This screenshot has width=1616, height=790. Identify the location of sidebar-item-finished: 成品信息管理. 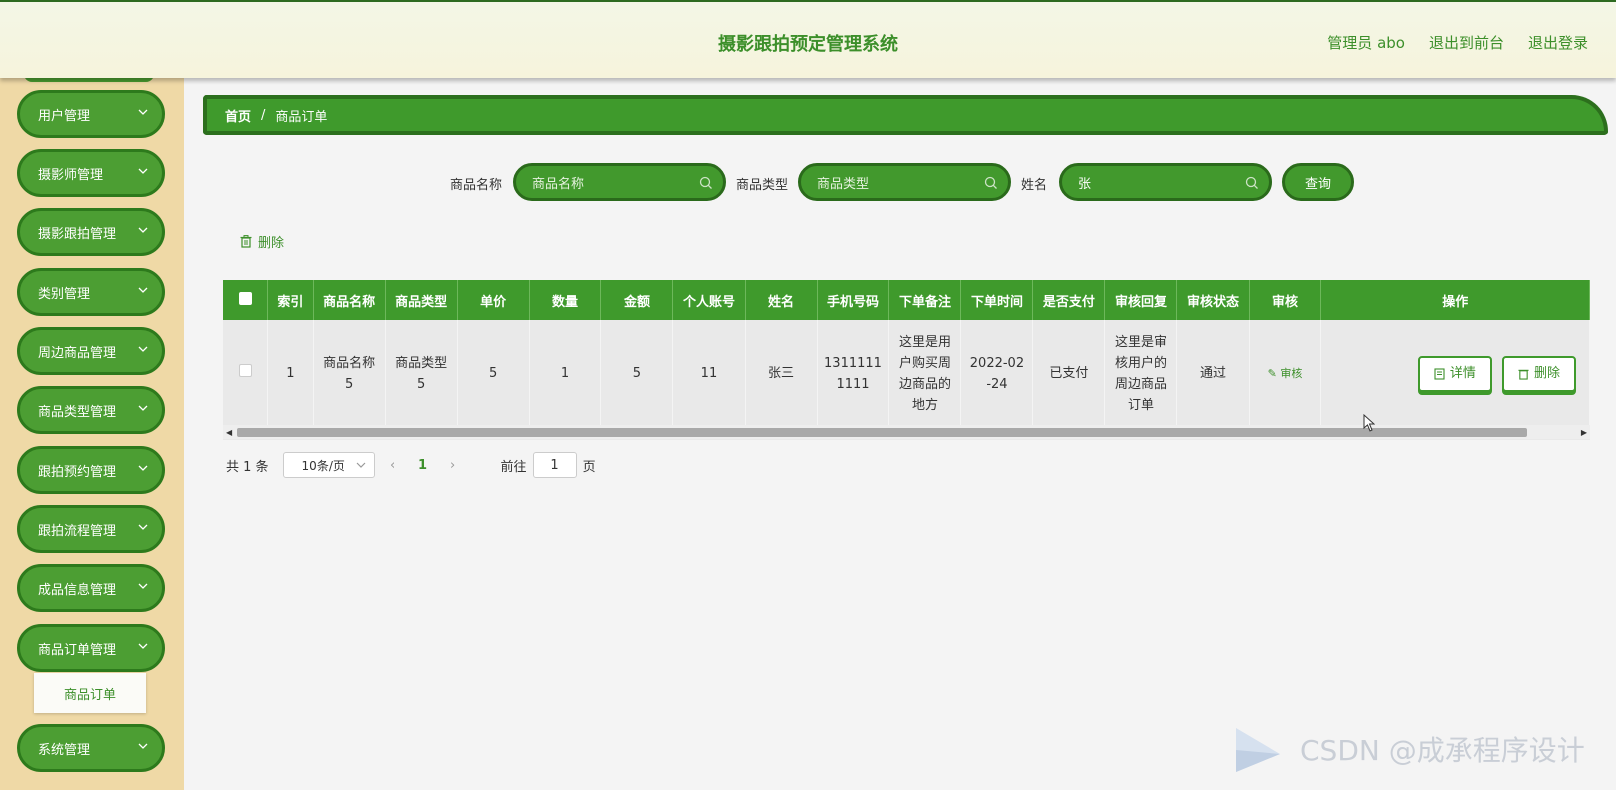
(91, 588).